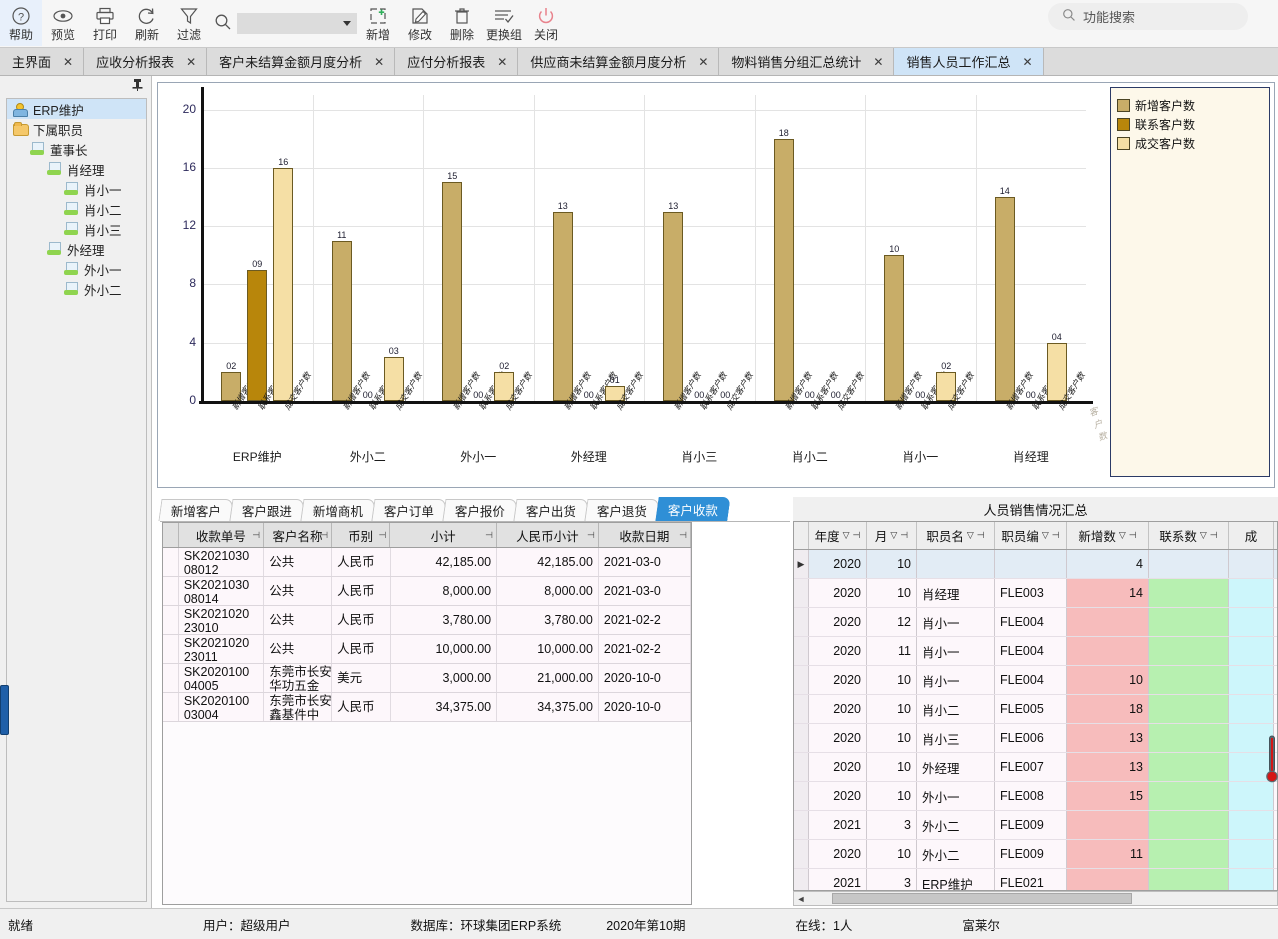 The width and height of the screenshot is (1278, 939). Describe the element at coordinates (1035, 564) in the screenshot. I see `table-row: ▶ 2020 10 4` at that location.